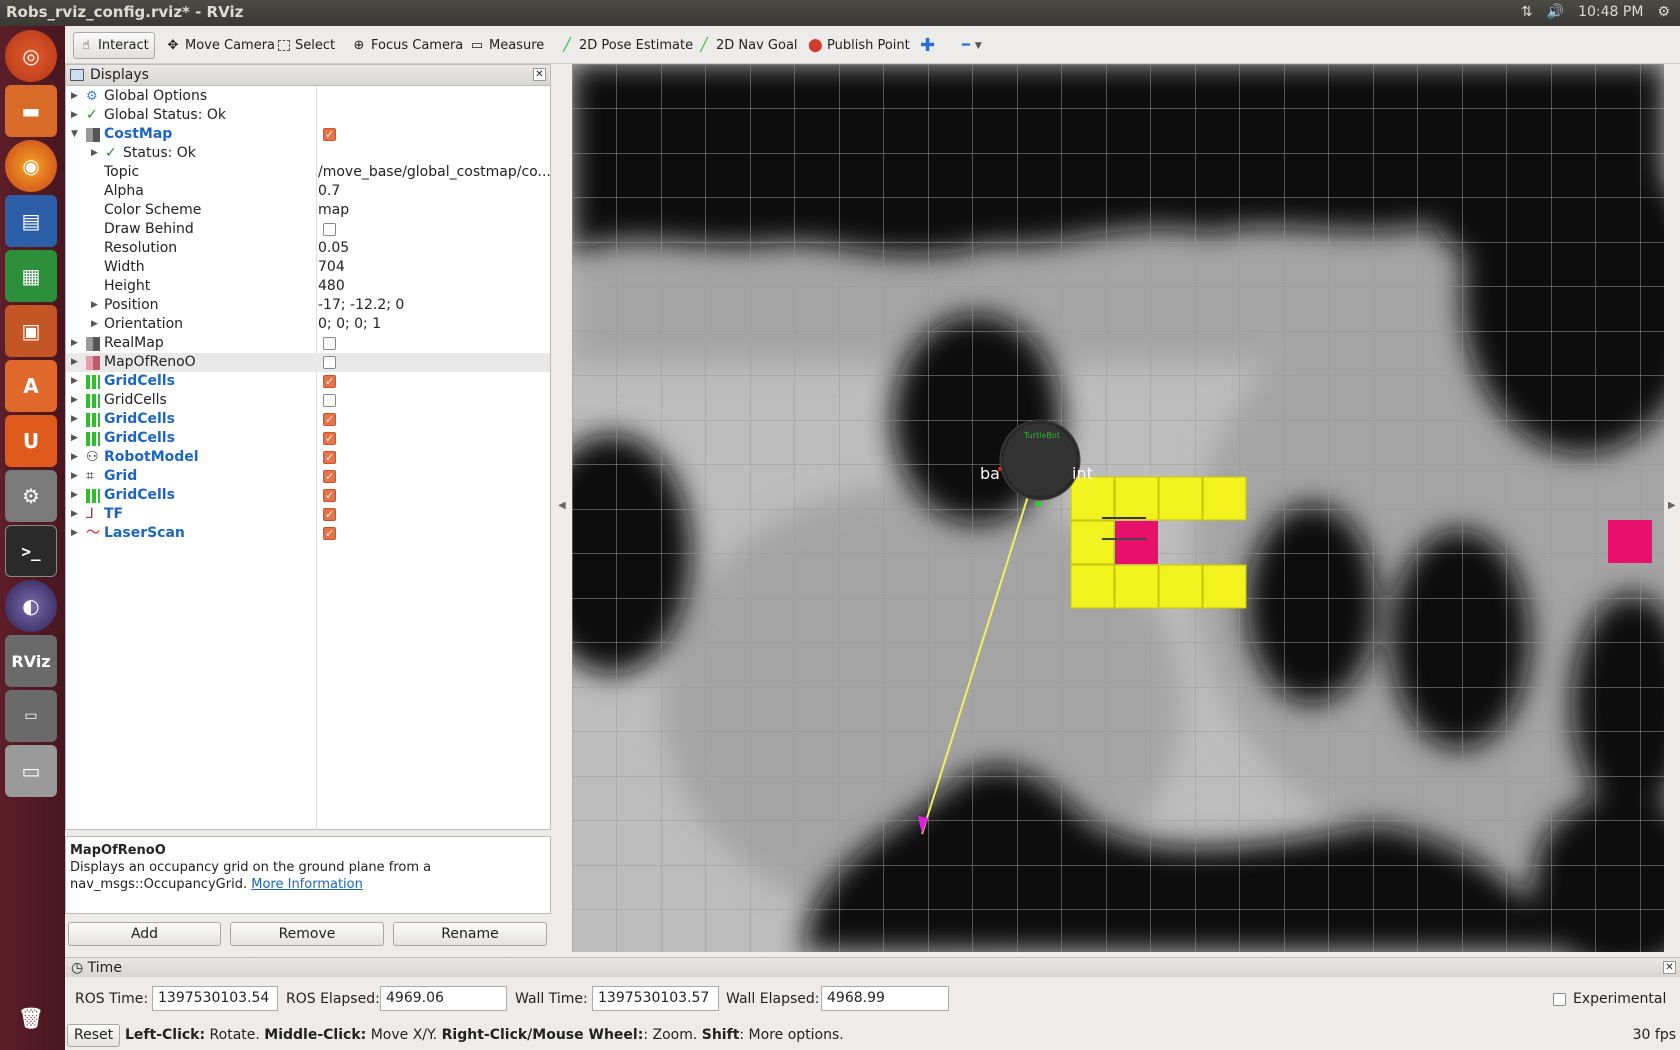 The height and width of the screenshot is (1050, 1680). Describe the element at coordinates (308, 476) in the screenshot. I see `tree-row-grid: ▶ ⌗ Grid` at that location.